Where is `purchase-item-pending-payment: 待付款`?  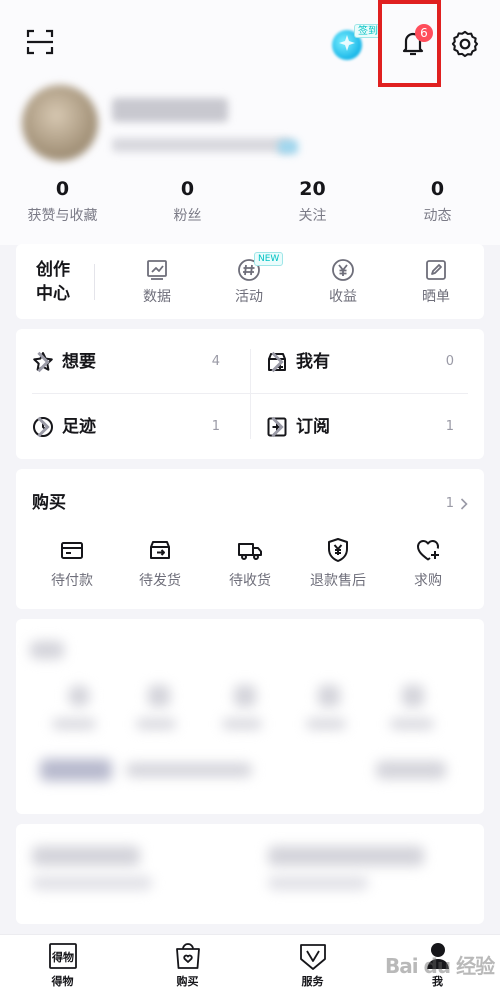 purchase-item-pending-payment: 待付款 is located at coordinates (72, 564).